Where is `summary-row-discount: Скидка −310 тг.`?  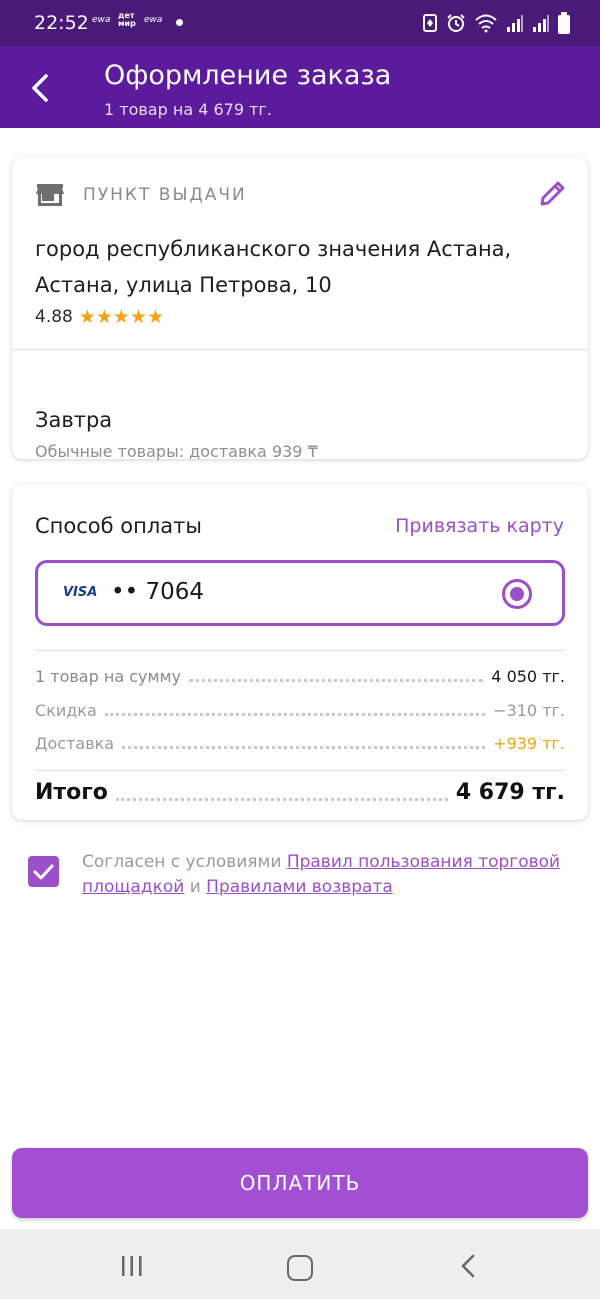
summary-row-discount: Скидка −310 тг. is located at coordinates (300, 710).